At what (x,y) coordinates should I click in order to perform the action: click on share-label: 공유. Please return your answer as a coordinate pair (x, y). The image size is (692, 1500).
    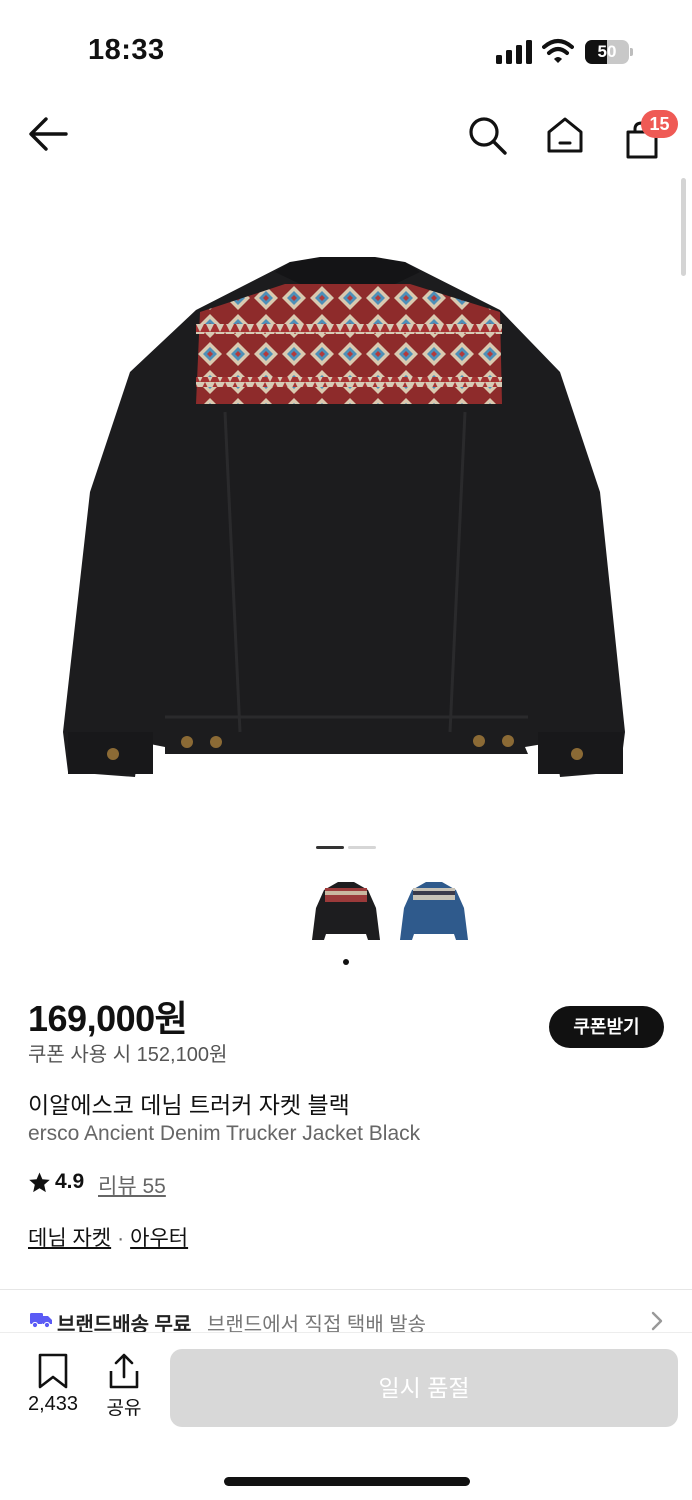
    Looking at the image, I should click on (124, 1408).